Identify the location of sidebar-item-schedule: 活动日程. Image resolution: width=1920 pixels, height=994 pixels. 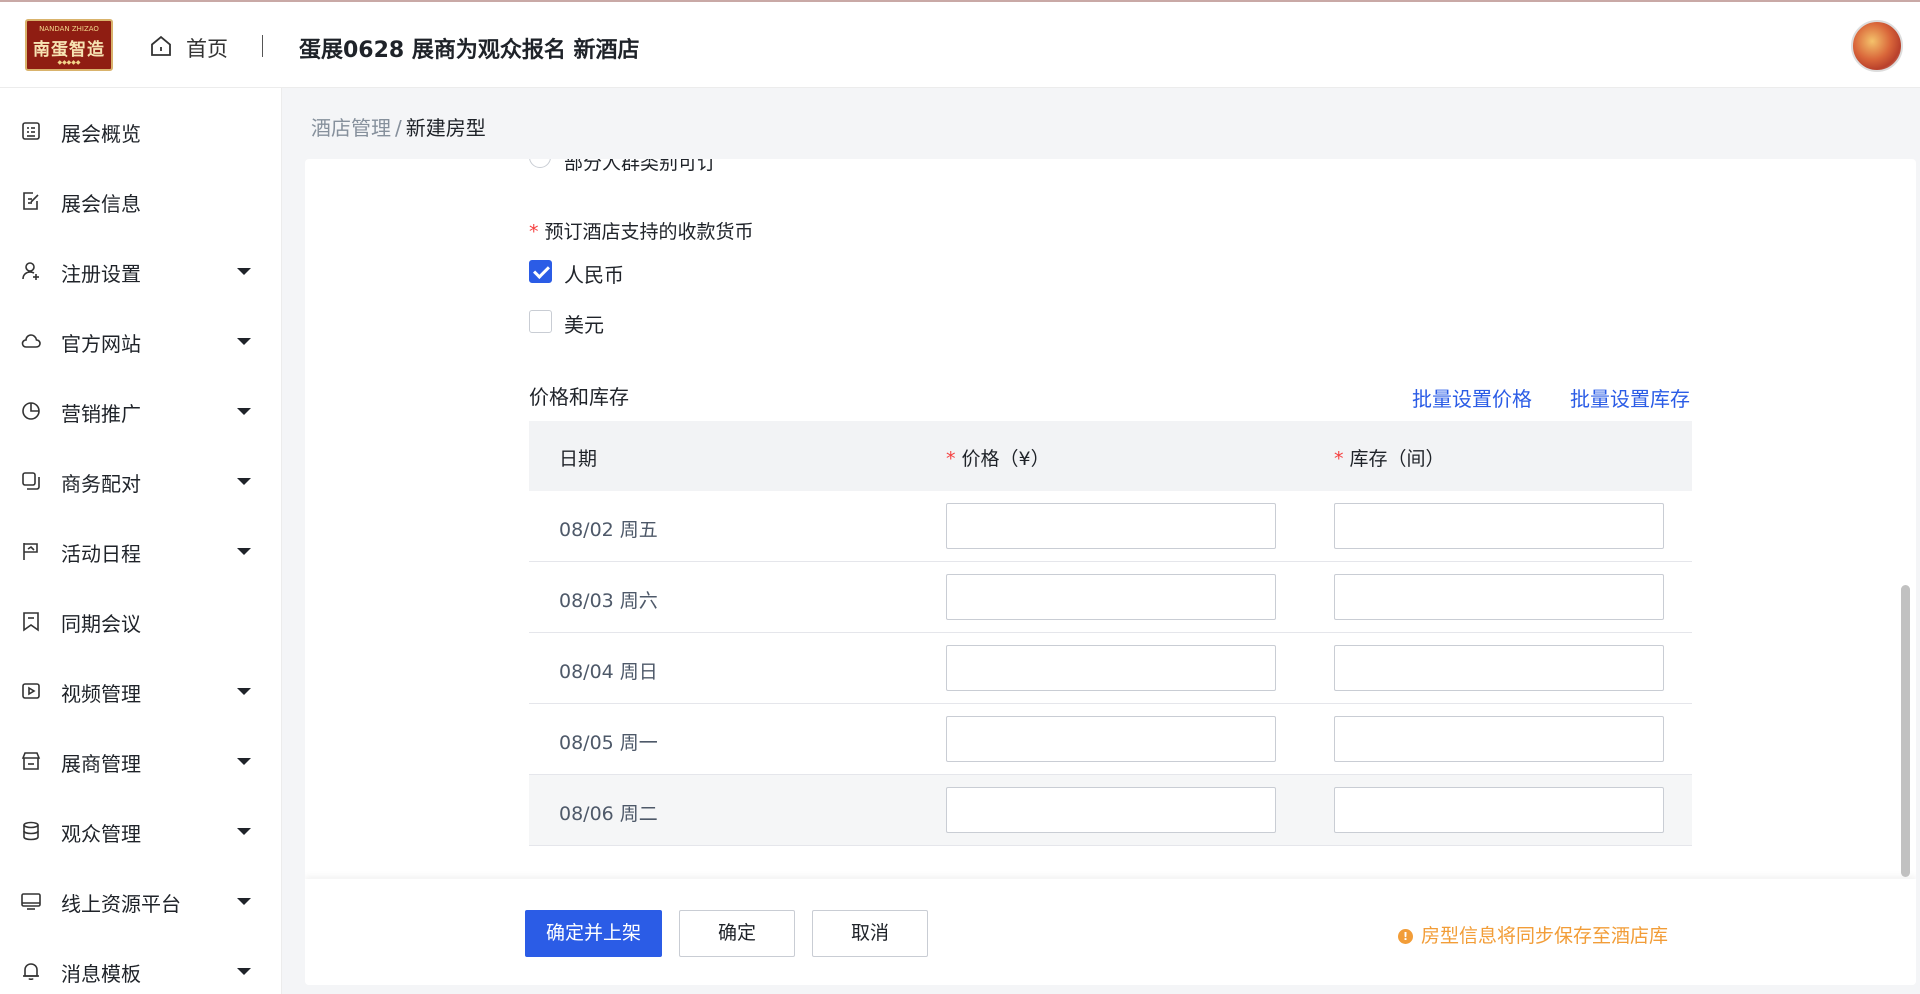
(141, 551).